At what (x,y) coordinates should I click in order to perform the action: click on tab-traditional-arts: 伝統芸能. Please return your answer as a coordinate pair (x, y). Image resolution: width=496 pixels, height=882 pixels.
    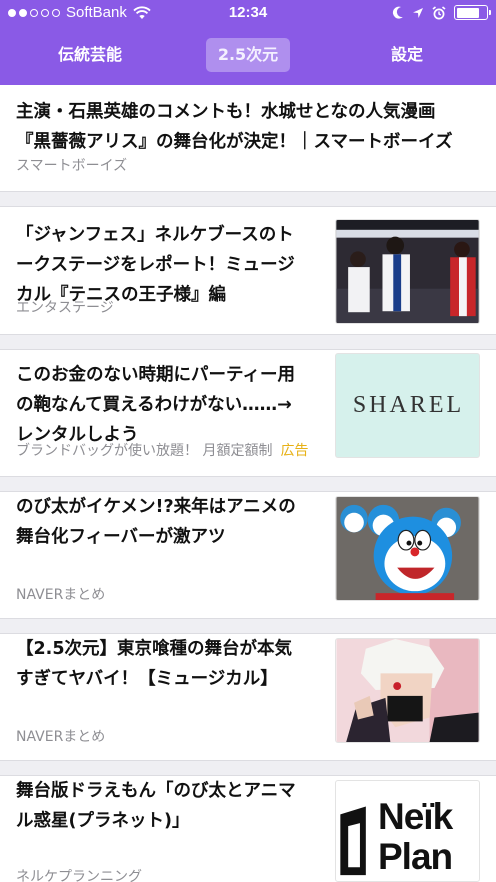
    Looking at the image, I should click on (90, 55).